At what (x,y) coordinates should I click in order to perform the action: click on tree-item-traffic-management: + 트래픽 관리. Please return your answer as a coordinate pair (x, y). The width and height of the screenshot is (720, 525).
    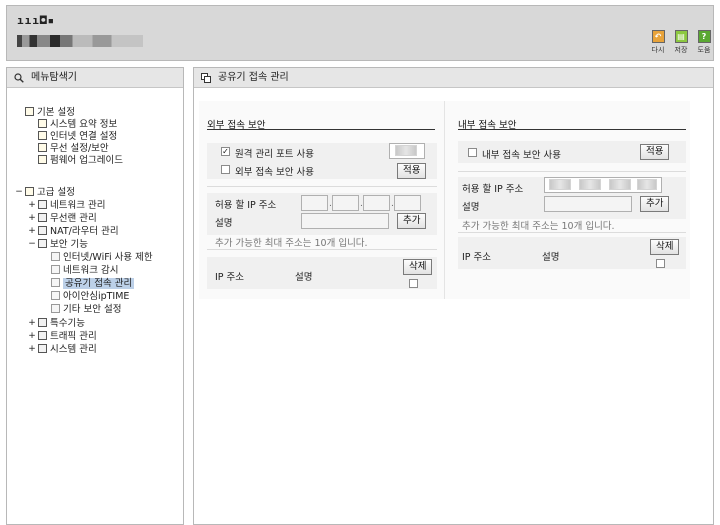
    Looking at the image, I should click on (62, 336).